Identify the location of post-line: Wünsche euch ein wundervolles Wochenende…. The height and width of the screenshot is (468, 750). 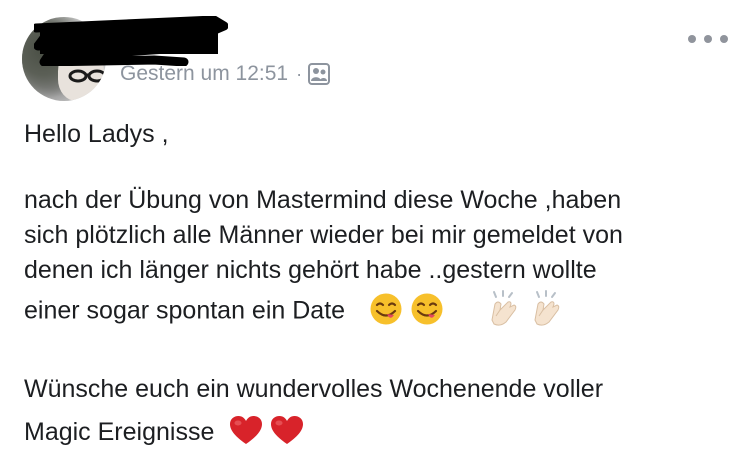
(314, 389).